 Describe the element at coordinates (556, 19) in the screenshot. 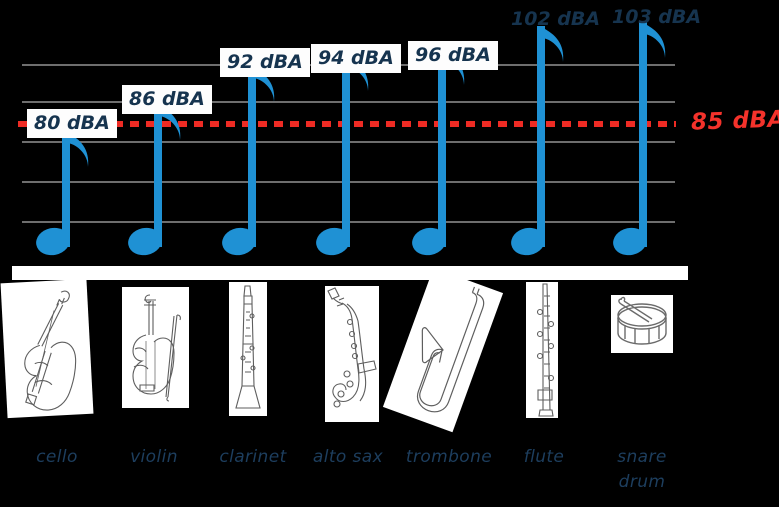

I see `value-label-flute: 102 dBA` at that location.